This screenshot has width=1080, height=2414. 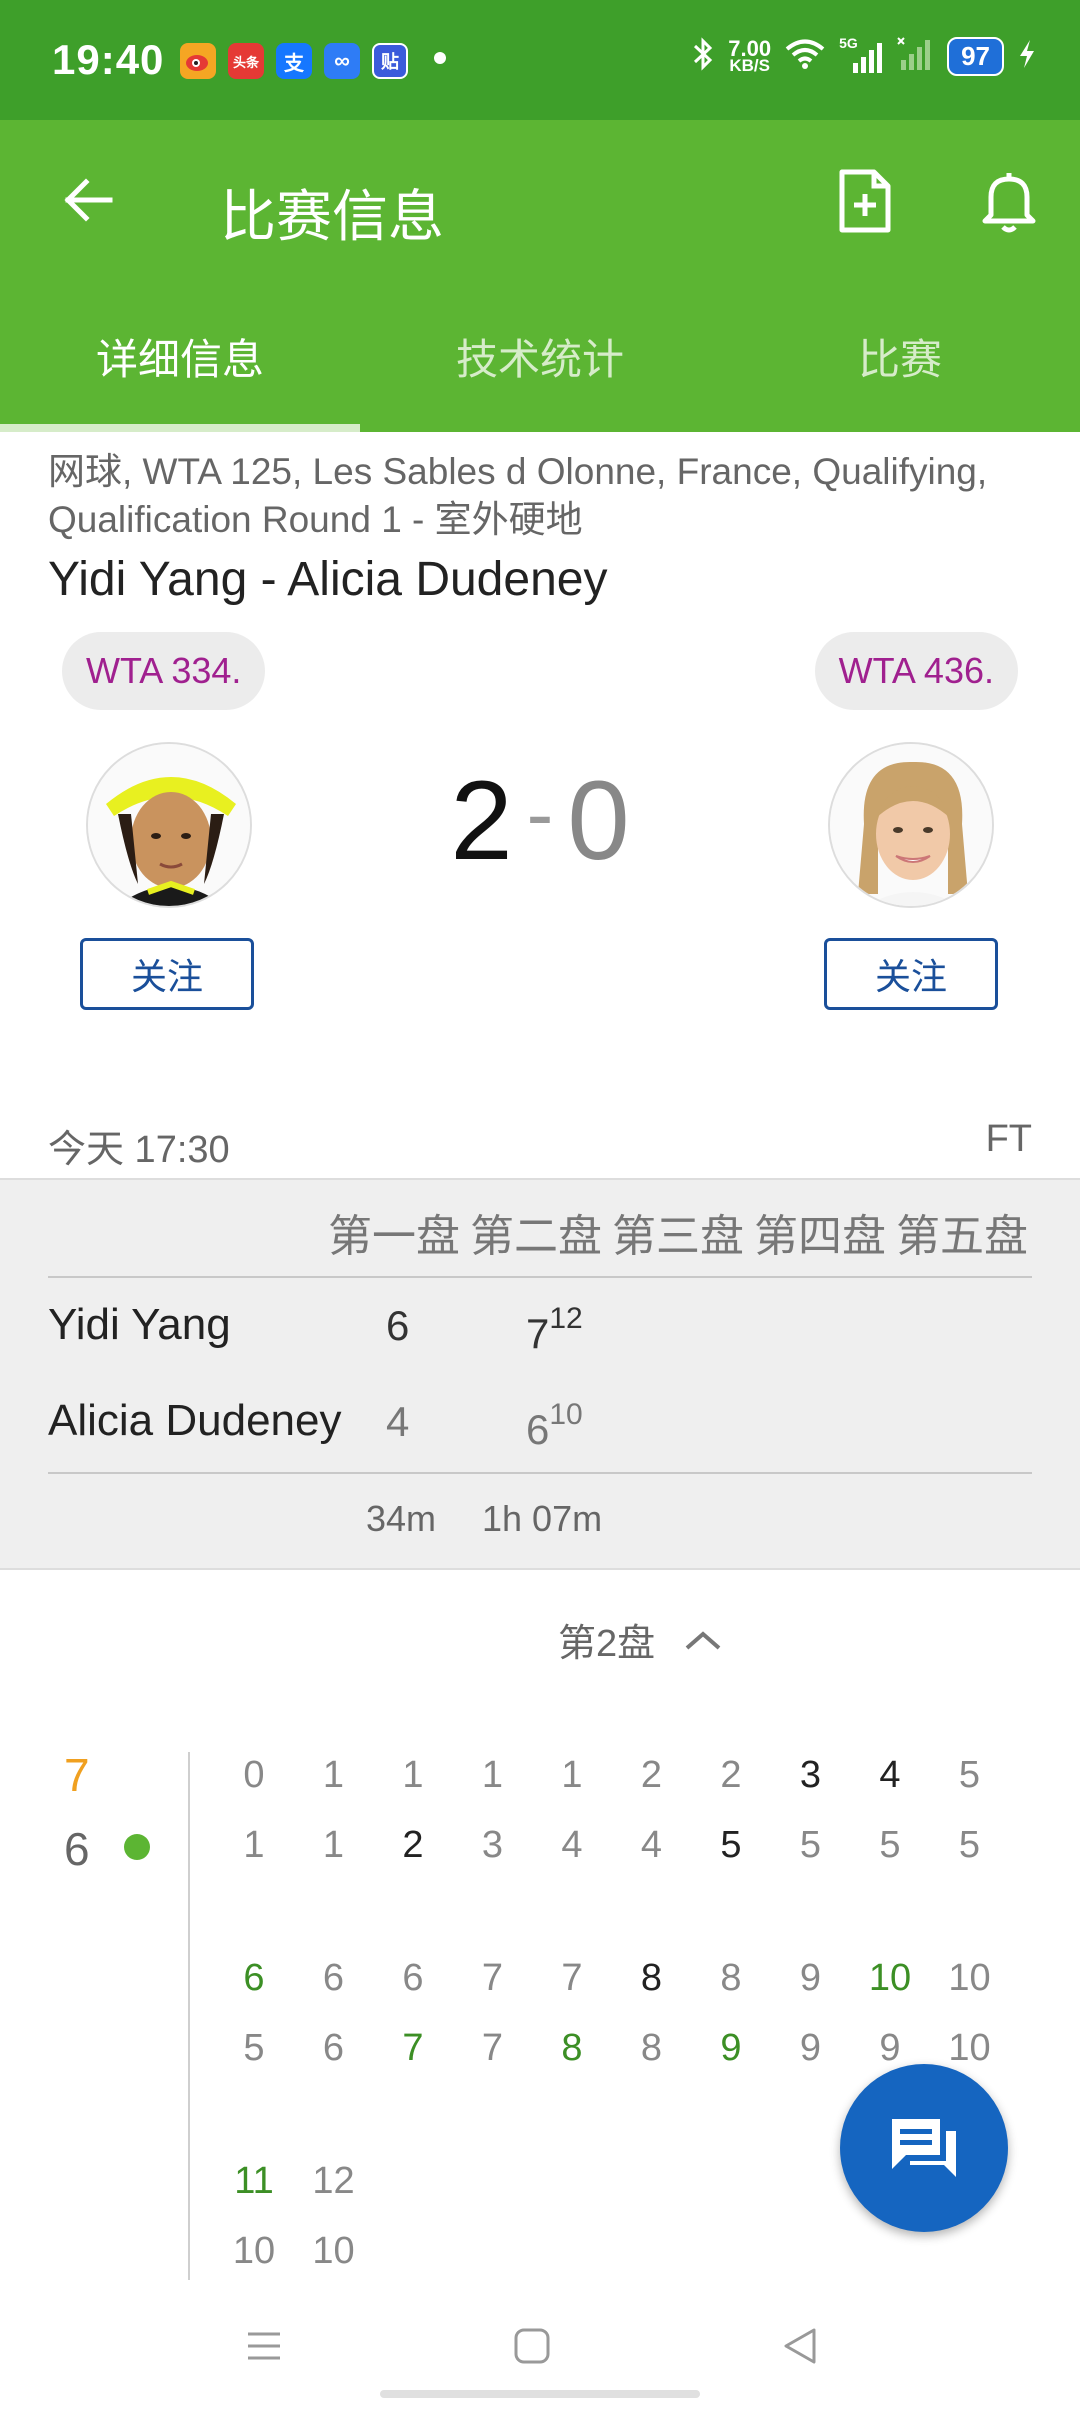 What do you see at coordinates (911, 825) in the screenshot?
I see `away-player-avatar` at bounding box center [911, 825].